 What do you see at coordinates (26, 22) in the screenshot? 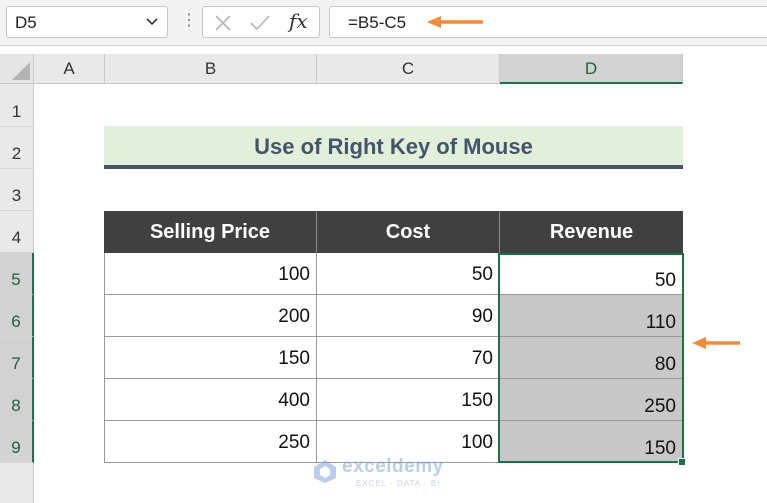
I see `name-box-value: D5` at bounding box center [26, 22].